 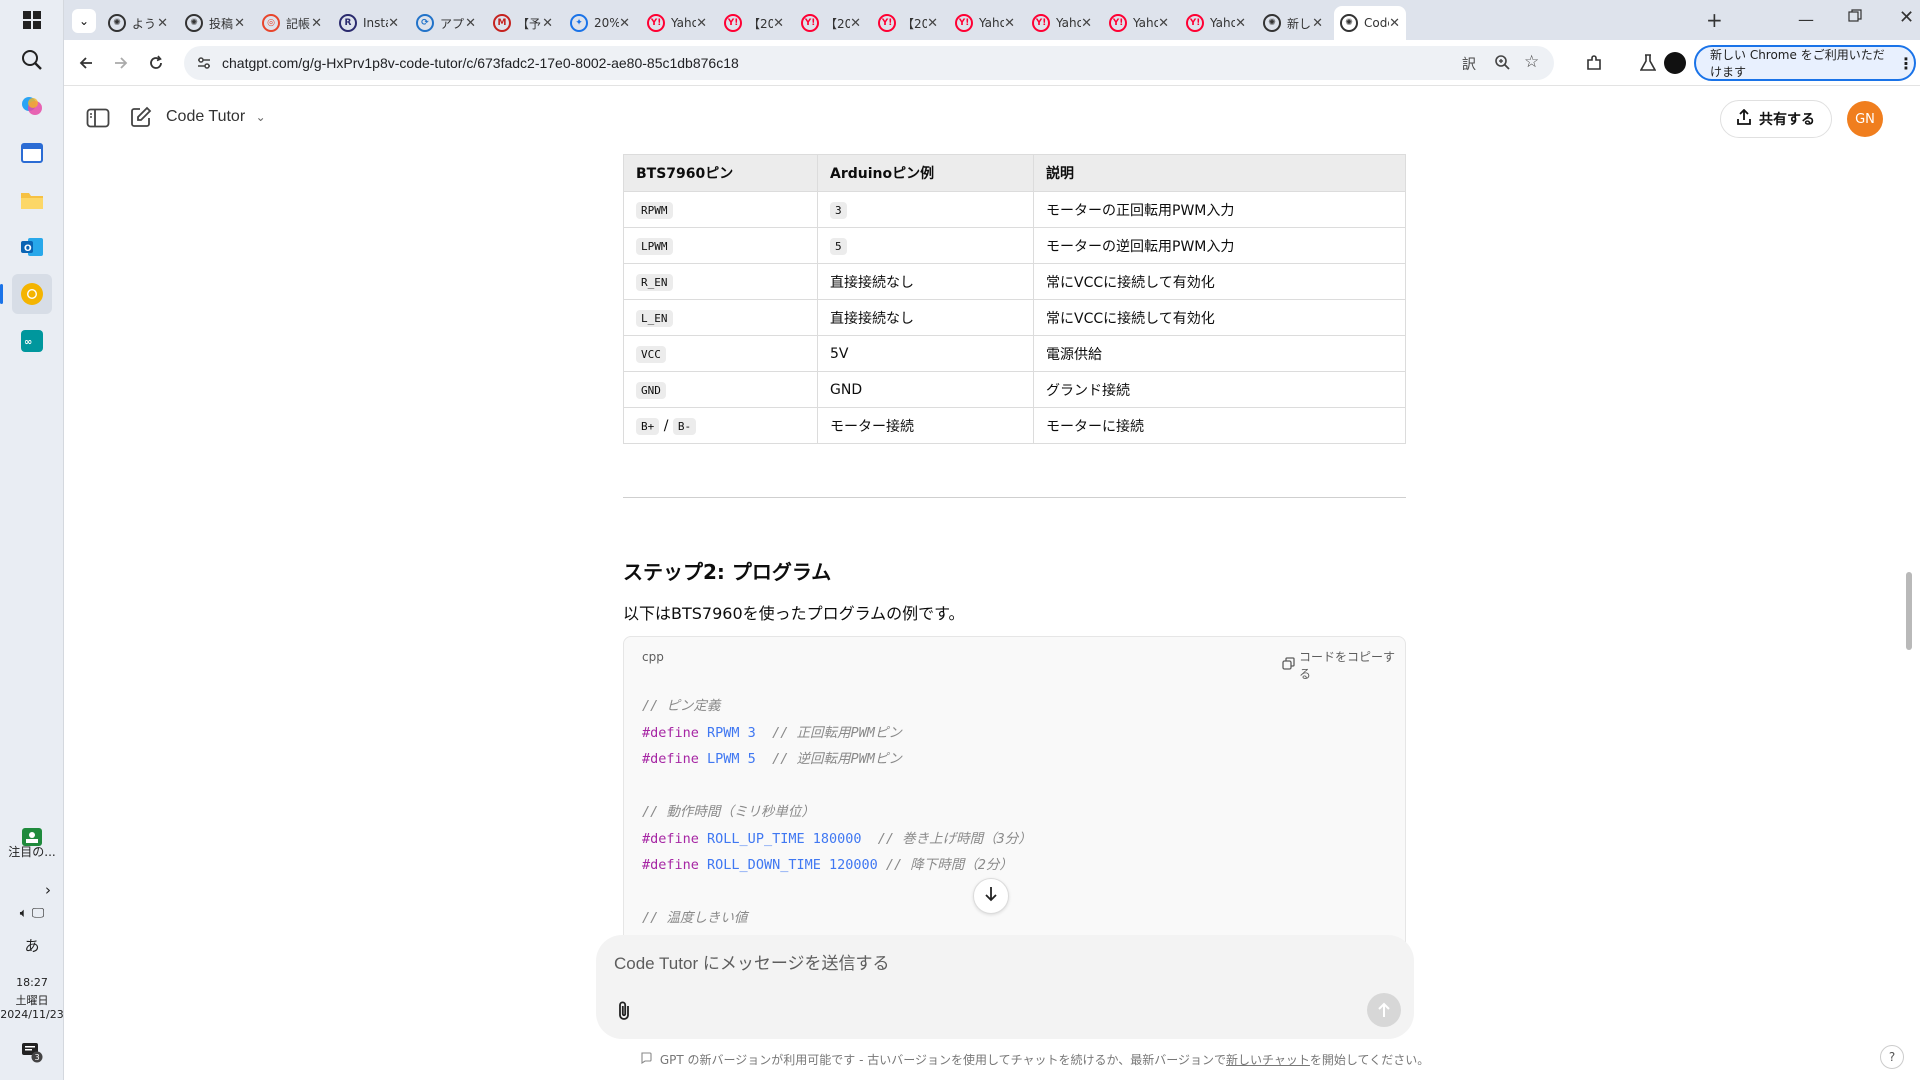 I want to click on attach-file-button, so click(x=624, y=1011).